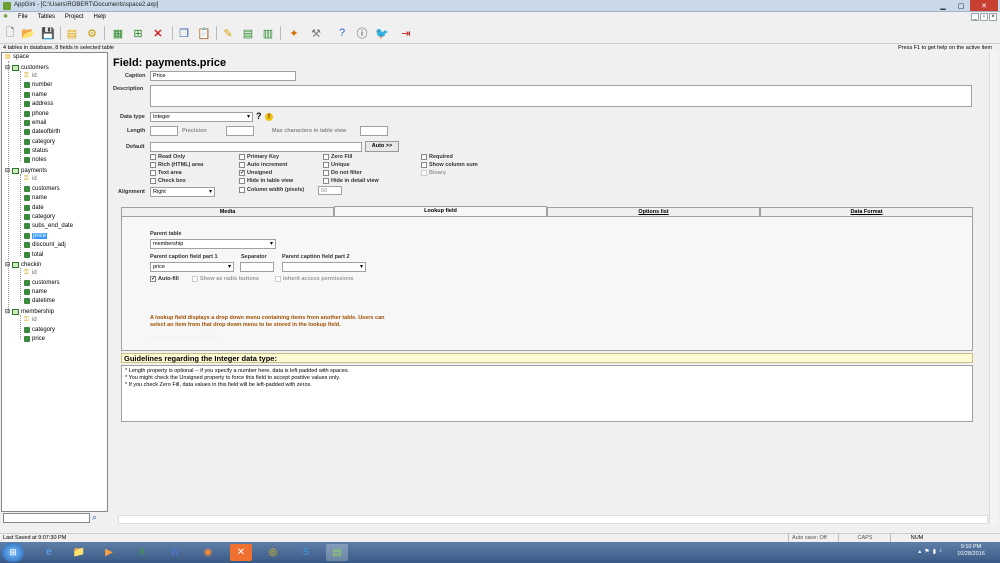 The image size is (1000, 563). What do you see at coordinates (324, 267) in the screenshot?
I see `caption2-select` at bounding box center [324, 267].